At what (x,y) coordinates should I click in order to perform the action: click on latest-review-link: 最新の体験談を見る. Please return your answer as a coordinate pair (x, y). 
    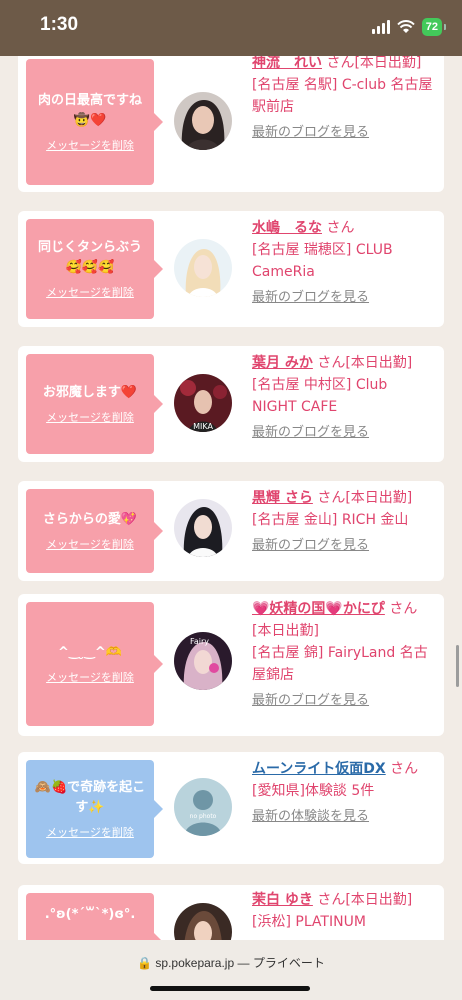
    Looking at the image, I should click on (344, 817).